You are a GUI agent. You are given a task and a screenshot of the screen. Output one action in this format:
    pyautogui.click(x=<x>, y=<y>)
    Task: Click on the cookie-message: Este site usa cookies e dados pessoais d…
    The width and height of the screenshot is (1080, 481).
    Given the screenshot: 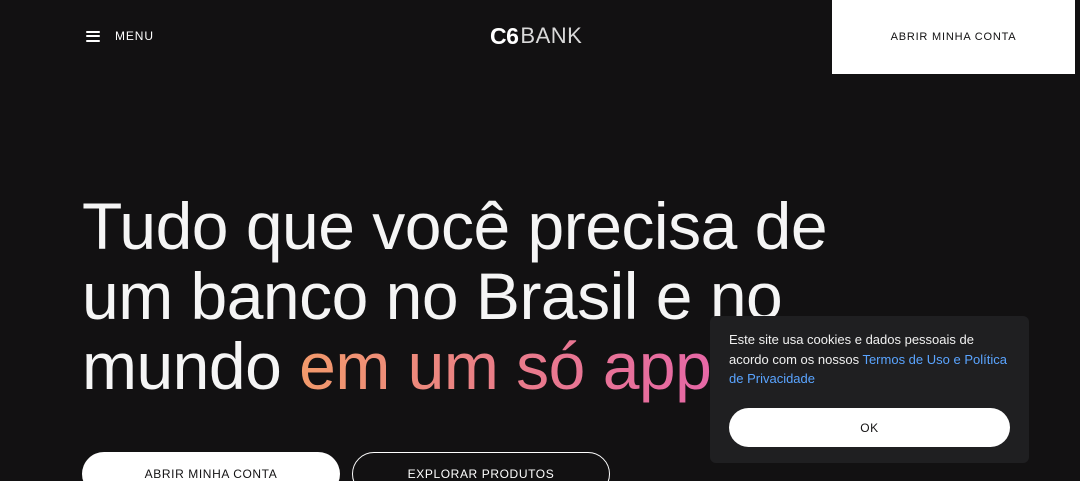 What is the action you would take?
    pyautogui.click(x=869, y=359)
    